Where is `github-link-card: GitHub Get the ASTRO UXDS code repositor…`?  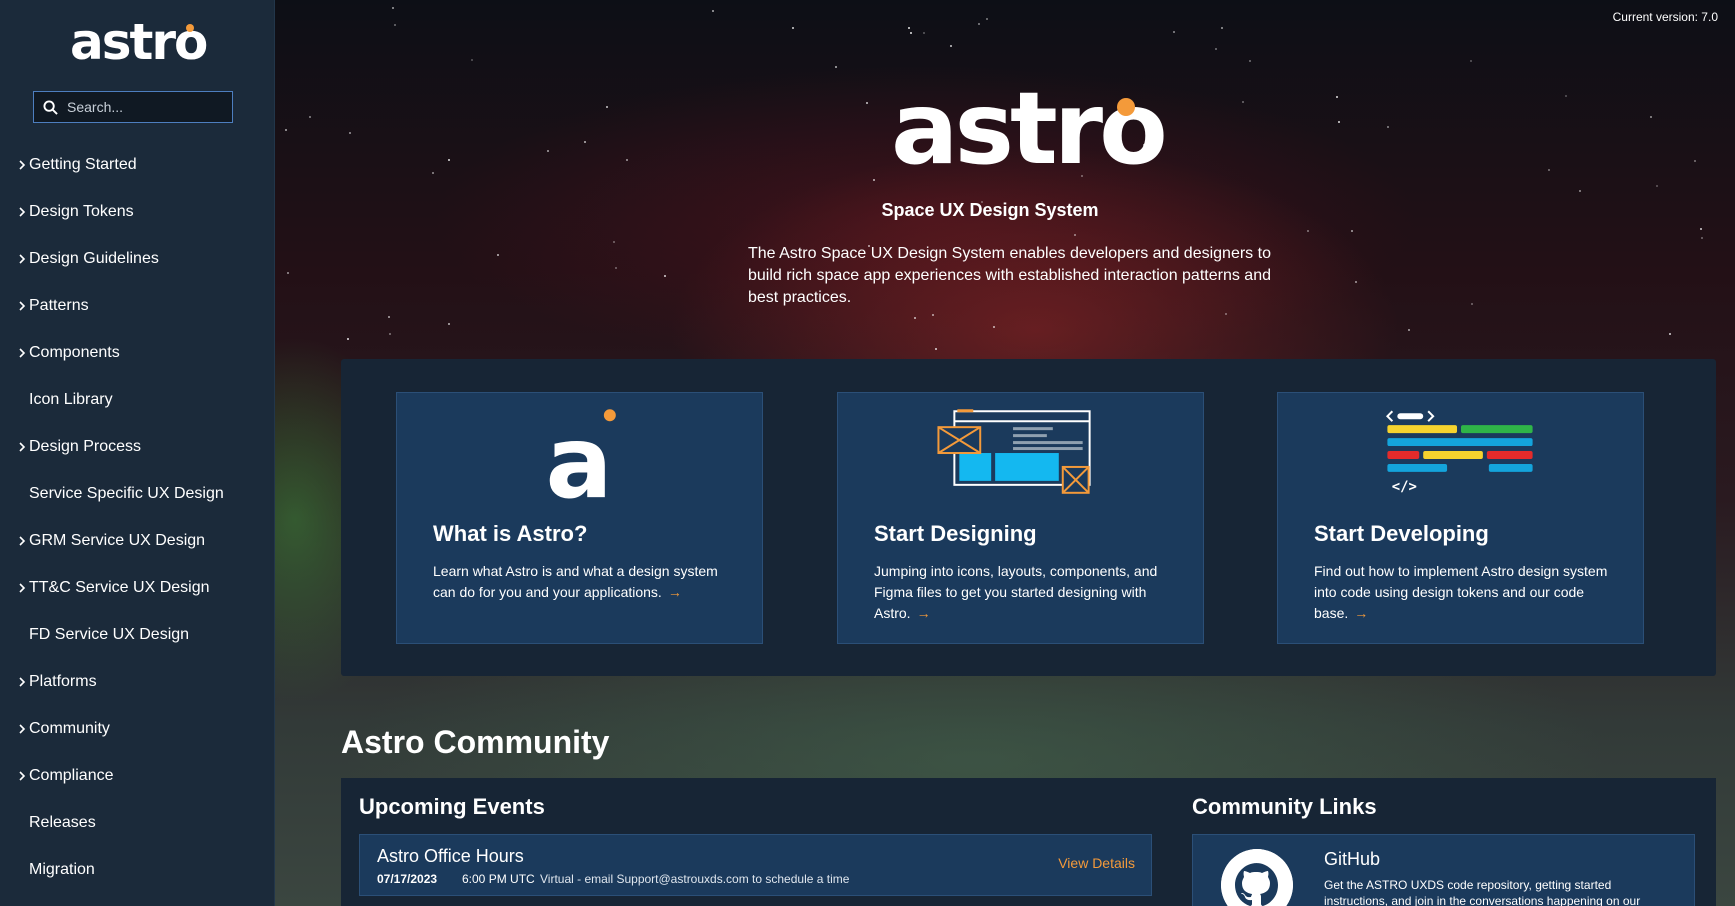 github-link-card: GitHub Get the ASTRO UXDS code repositor… is located at coordinates (1443, 870).